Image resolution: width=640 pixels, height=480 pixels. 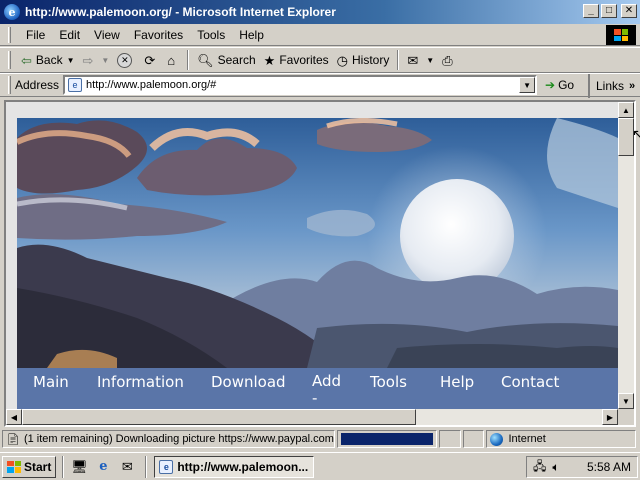 What do you see at coordinates (248, 382) in the screenshot?
I see `nav-download: Download` at bounding box center [248, 382].